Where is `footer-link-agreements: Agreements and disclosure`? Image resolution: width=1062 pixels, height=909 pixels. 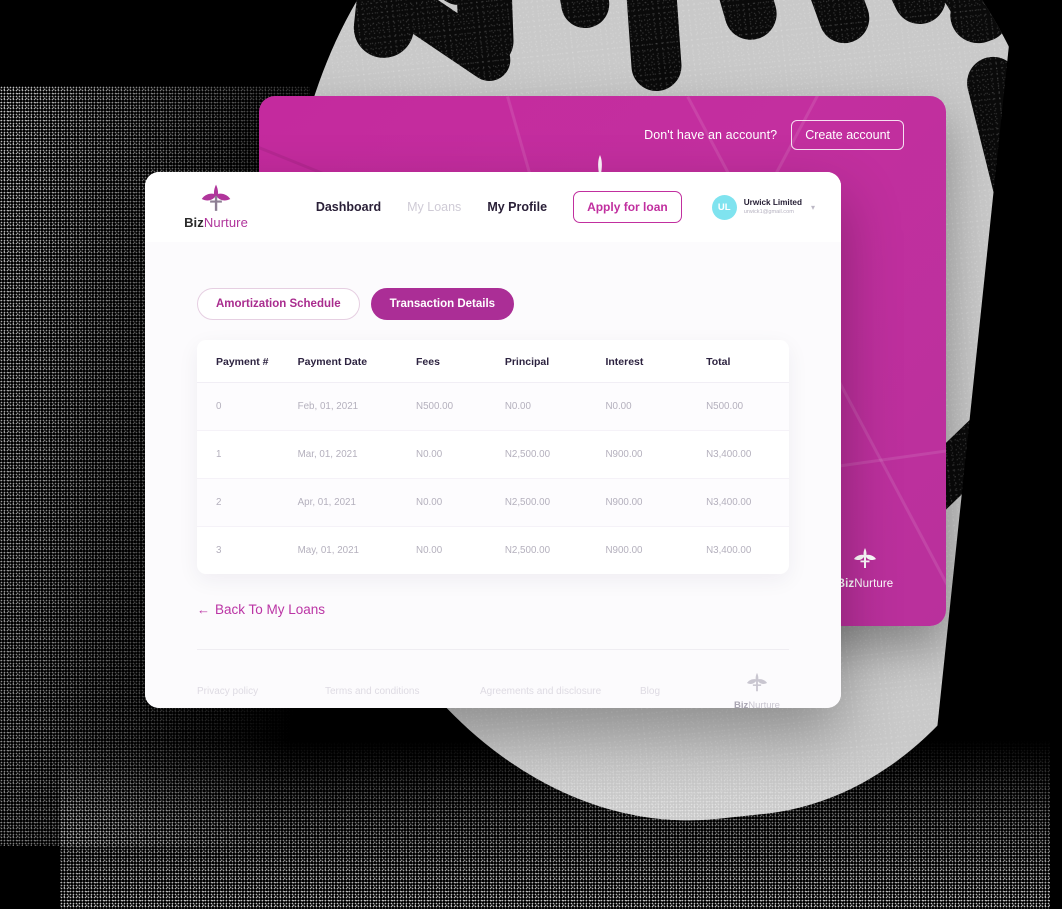 footer-link-agreements: Agreements and disclosure is located at coordinates (560, 691).